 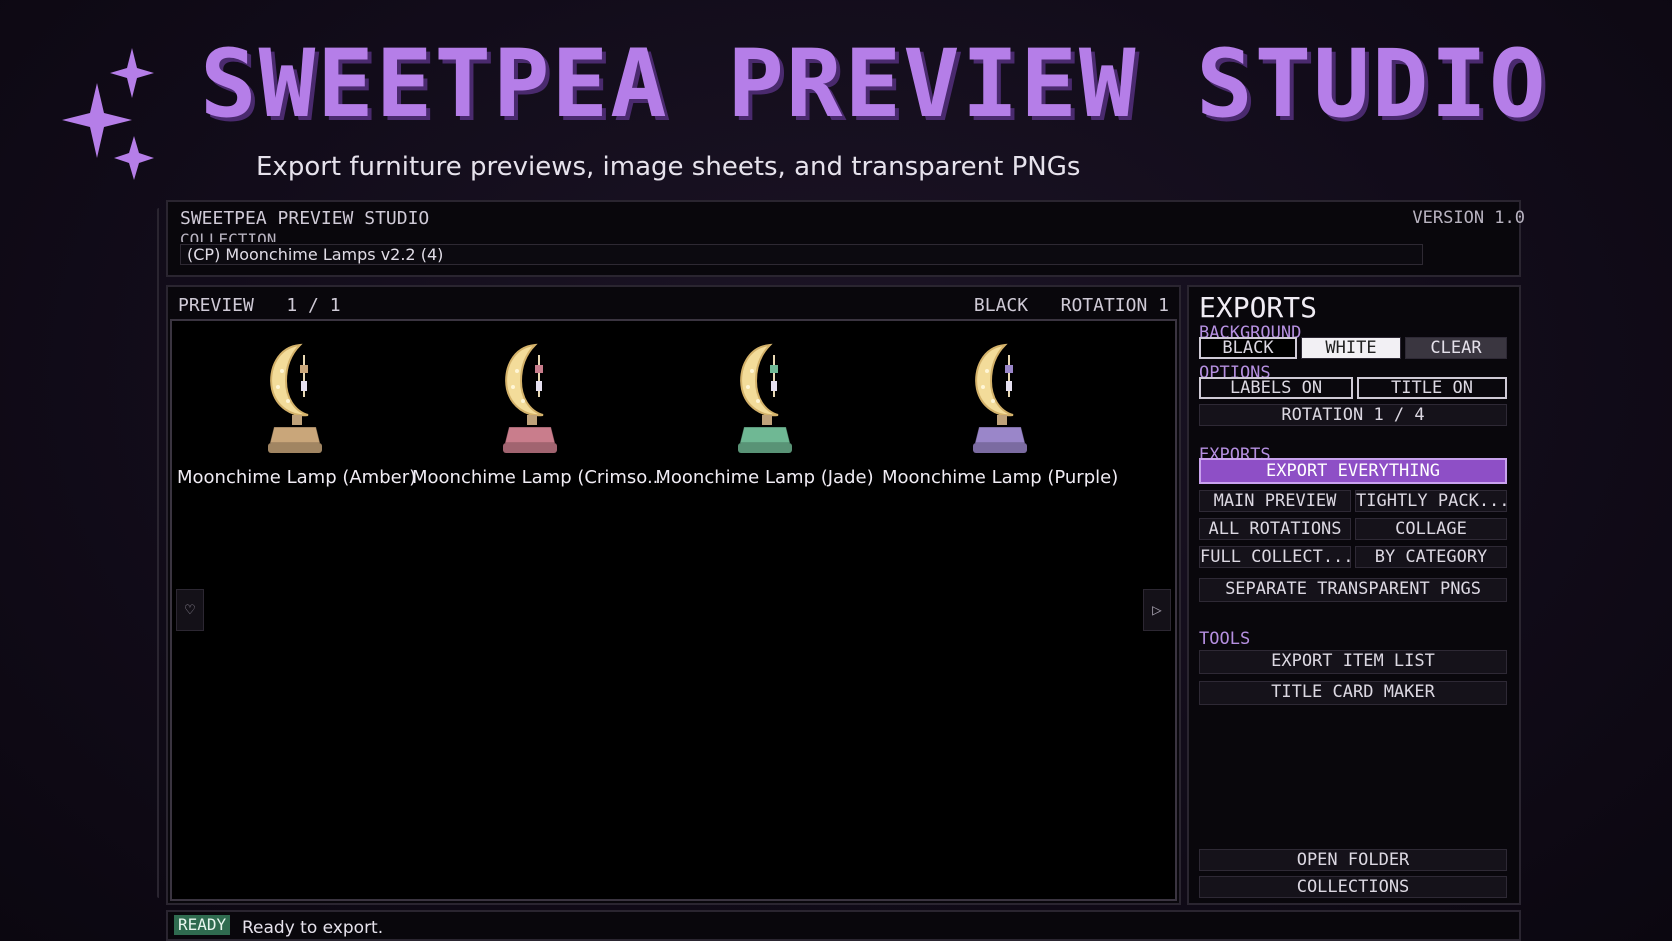 What do you see at coordinates (228, 236) in the screenshot?
I see `collection-label: COLLECTION` at bounding box center [228, 236].